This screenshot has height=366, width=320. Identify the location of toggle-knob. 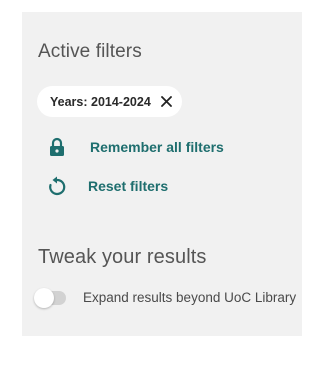
(44, 298).